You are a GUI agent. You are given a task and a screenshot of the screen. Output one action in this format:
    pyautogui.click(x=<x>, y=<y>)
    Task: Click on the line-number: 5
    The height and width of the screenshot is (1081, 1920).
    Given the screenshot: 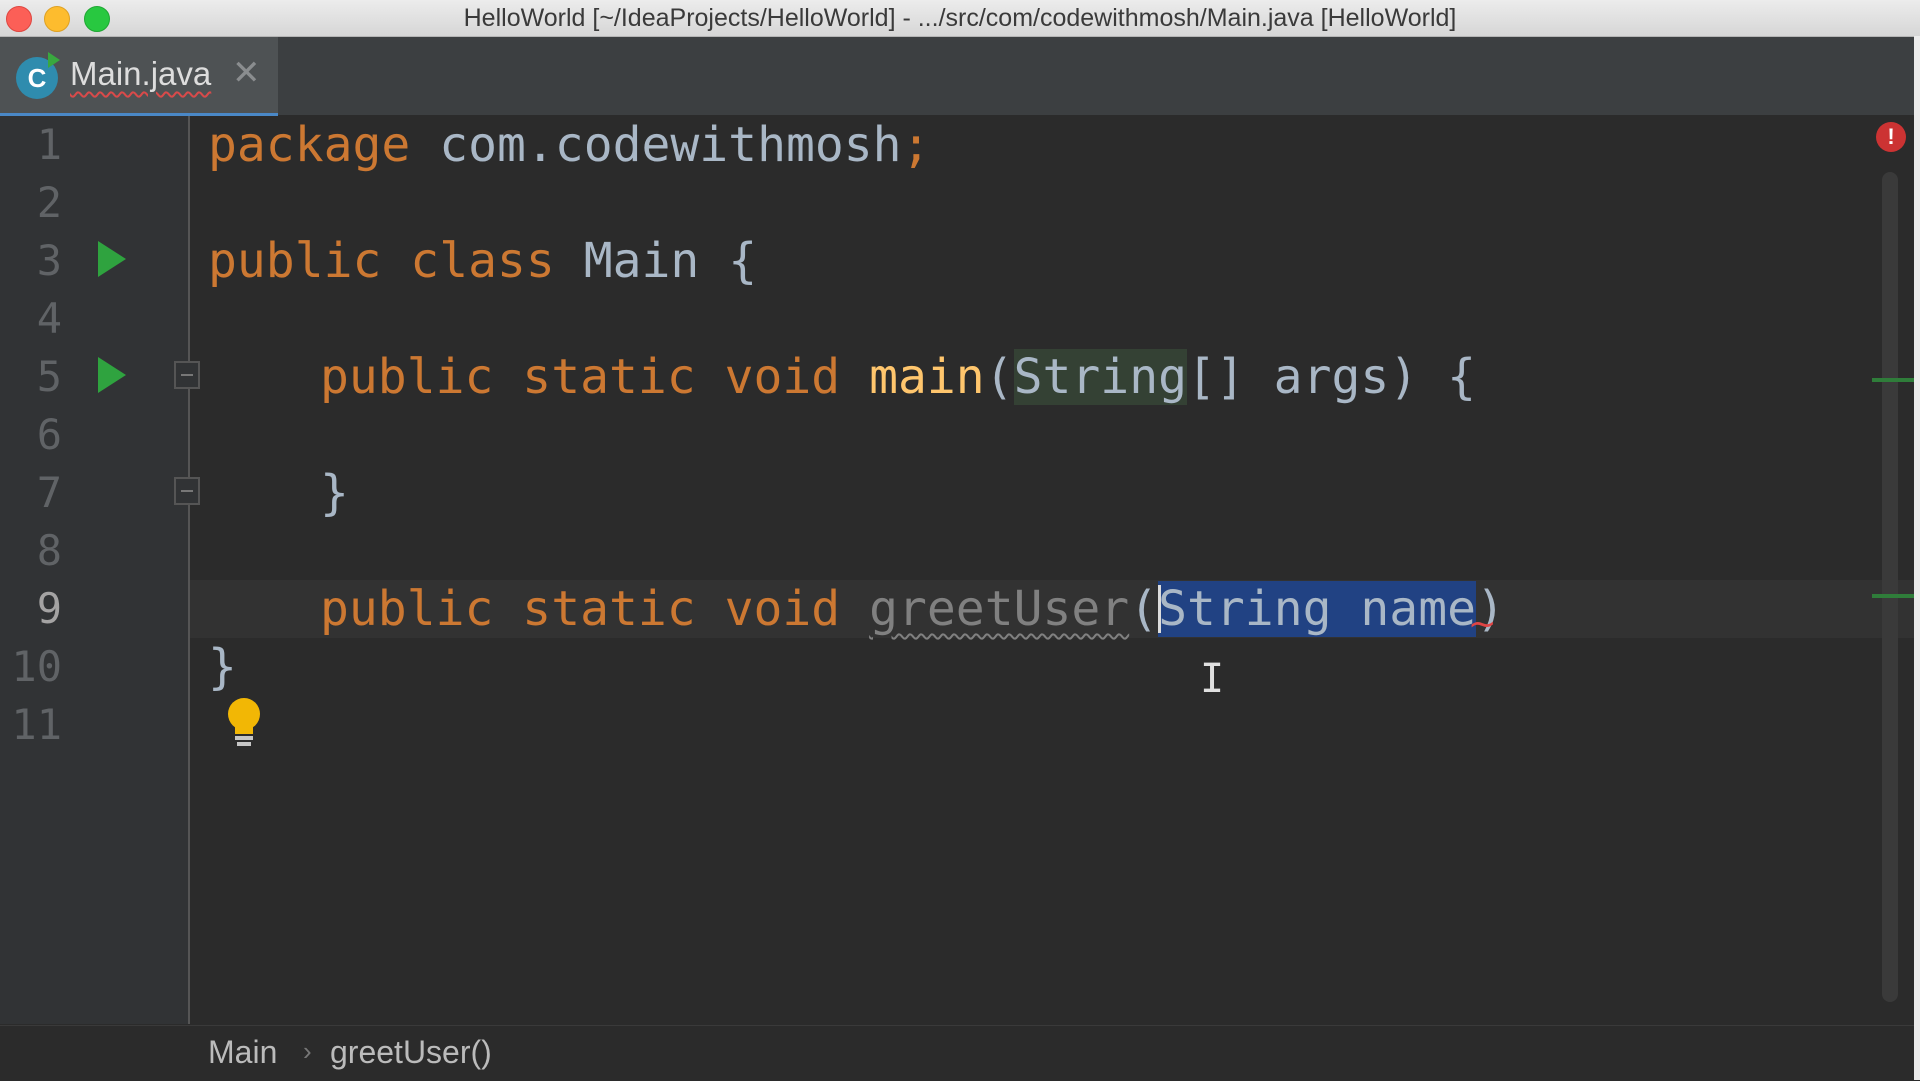 What is the action you would take?
    pyautogui.click(x=49, y=376)
    